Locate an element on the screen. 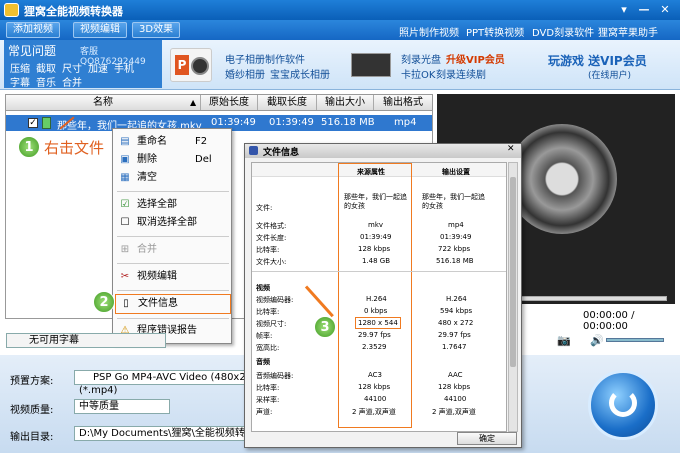 Image resolution: width=680 pixels, height=453 pixels. col-cut-length: 截取长度 is located at coordinates (287, 102).